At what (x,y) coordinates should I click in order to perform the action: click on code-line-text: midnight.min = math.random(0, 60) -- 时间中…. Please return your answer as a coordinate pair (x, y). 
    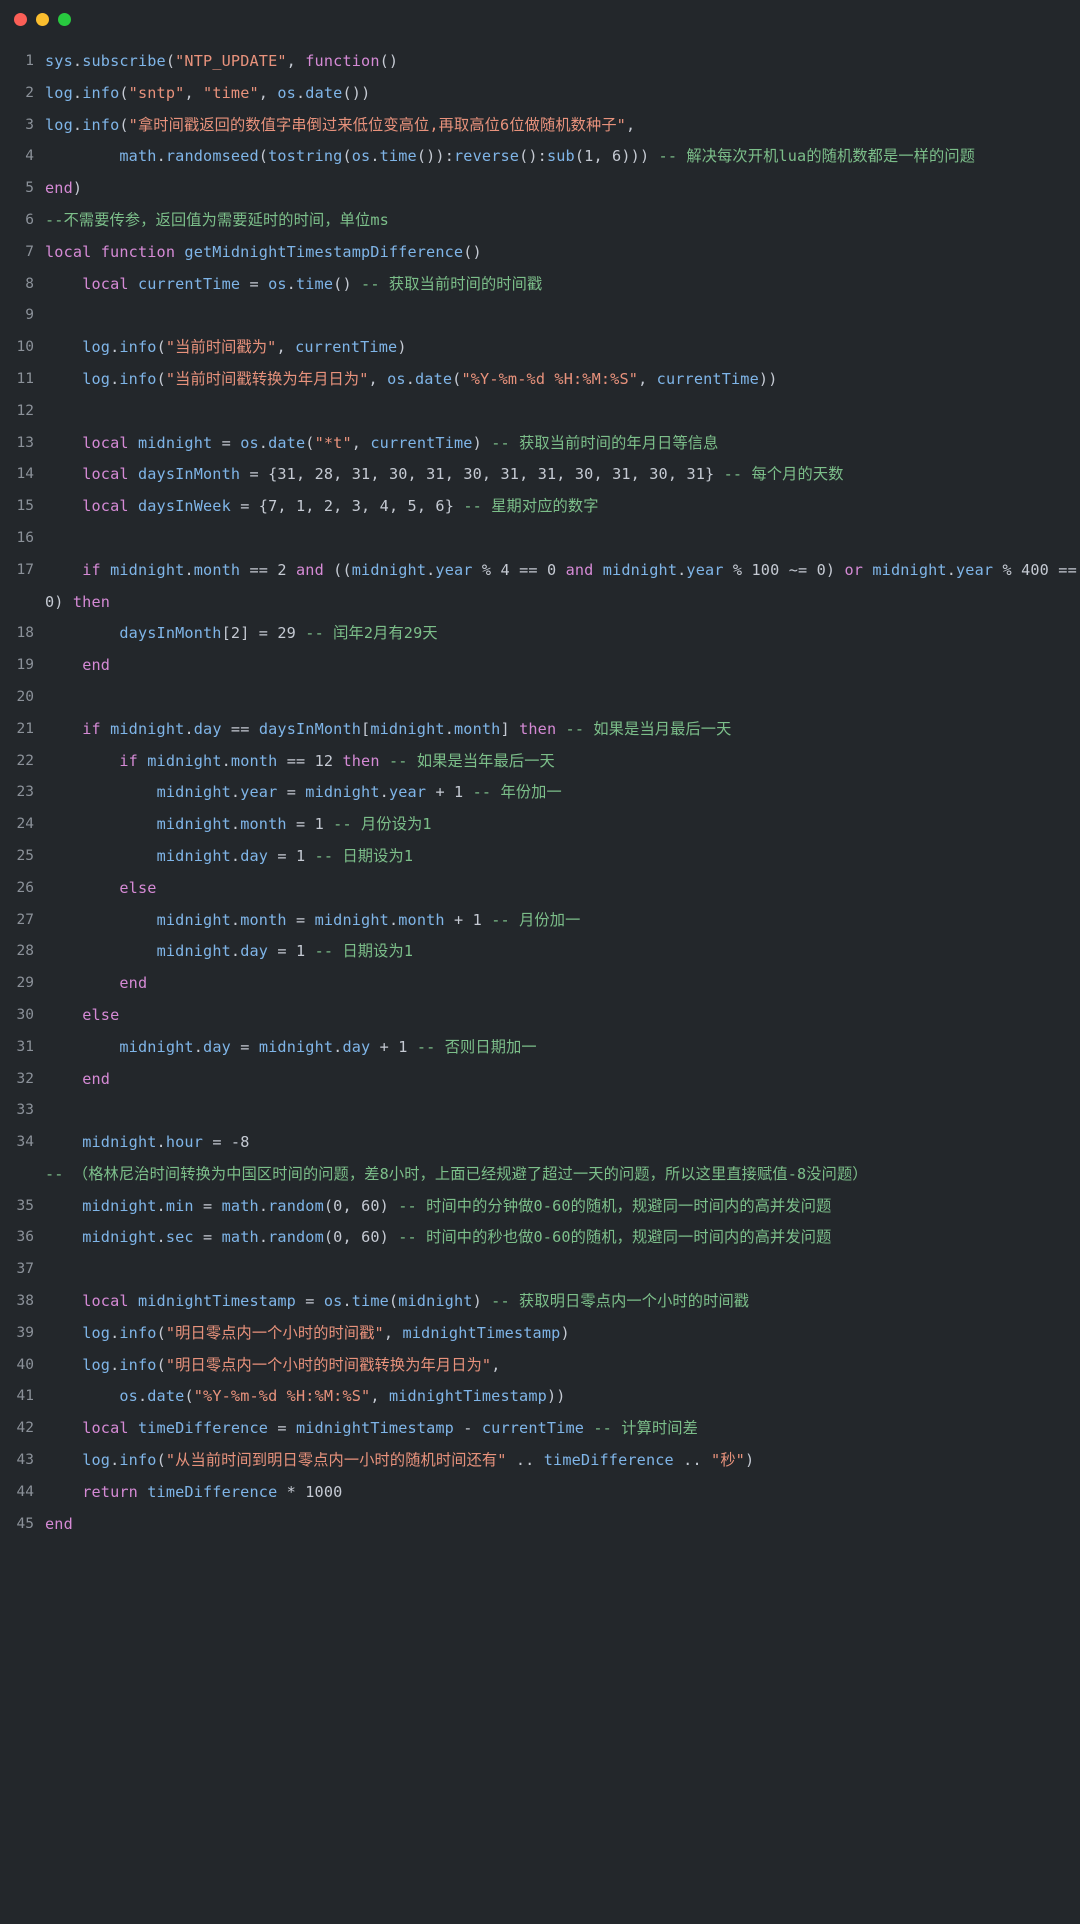
    Looking at the image, I should click on (557, 1207).